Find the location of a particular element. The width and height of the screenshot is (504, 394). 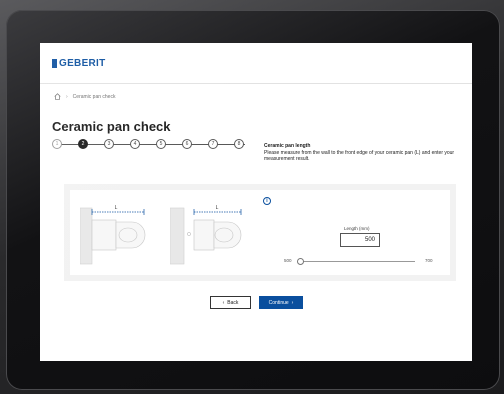

info-icon: i is located at coordinates (267, 201).